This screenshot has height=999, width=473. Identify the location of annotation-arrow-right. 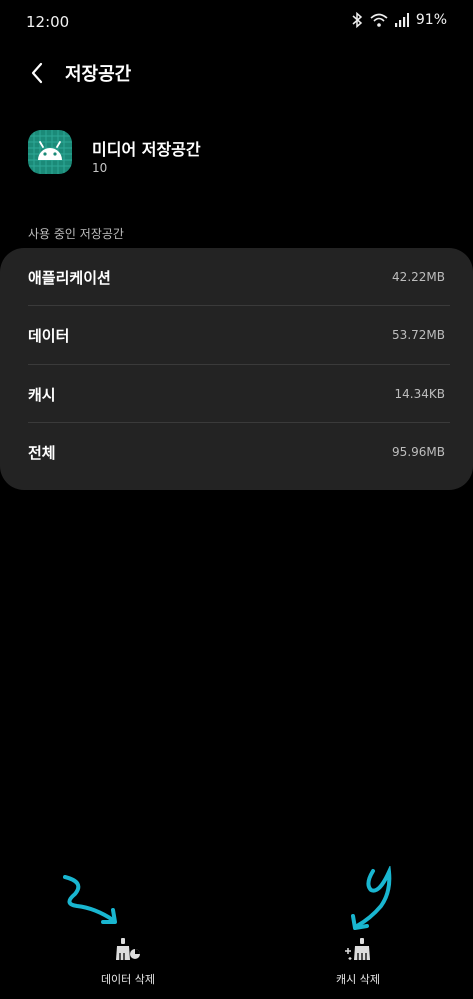
(371, 898).